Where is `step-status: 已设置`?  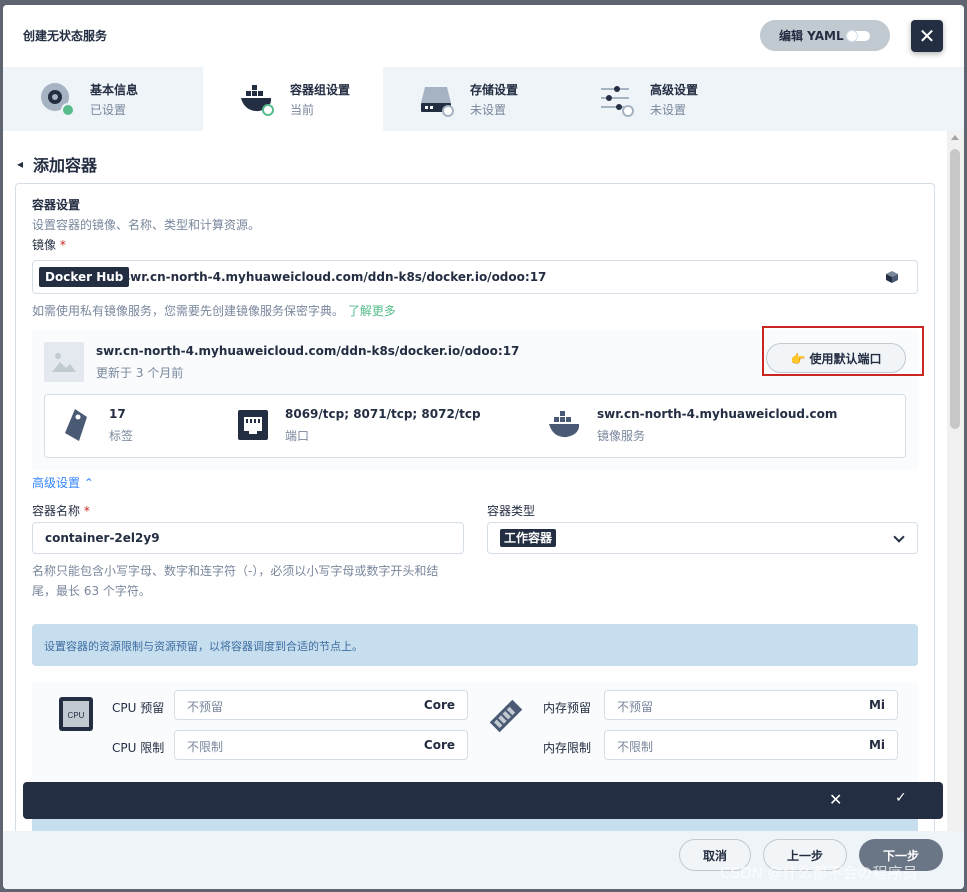
step-status: 已设置 is located at coordinates (108, 110).